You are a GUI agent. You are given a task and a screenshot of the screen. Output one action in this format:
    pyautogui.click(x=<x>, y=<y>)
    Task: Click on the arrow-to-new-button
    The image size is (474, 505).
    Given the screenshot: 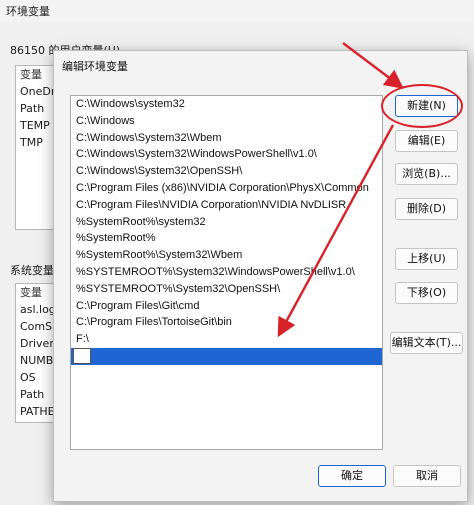 What is the action you would take?
    pyautogui.click(x=373, y=65)
    